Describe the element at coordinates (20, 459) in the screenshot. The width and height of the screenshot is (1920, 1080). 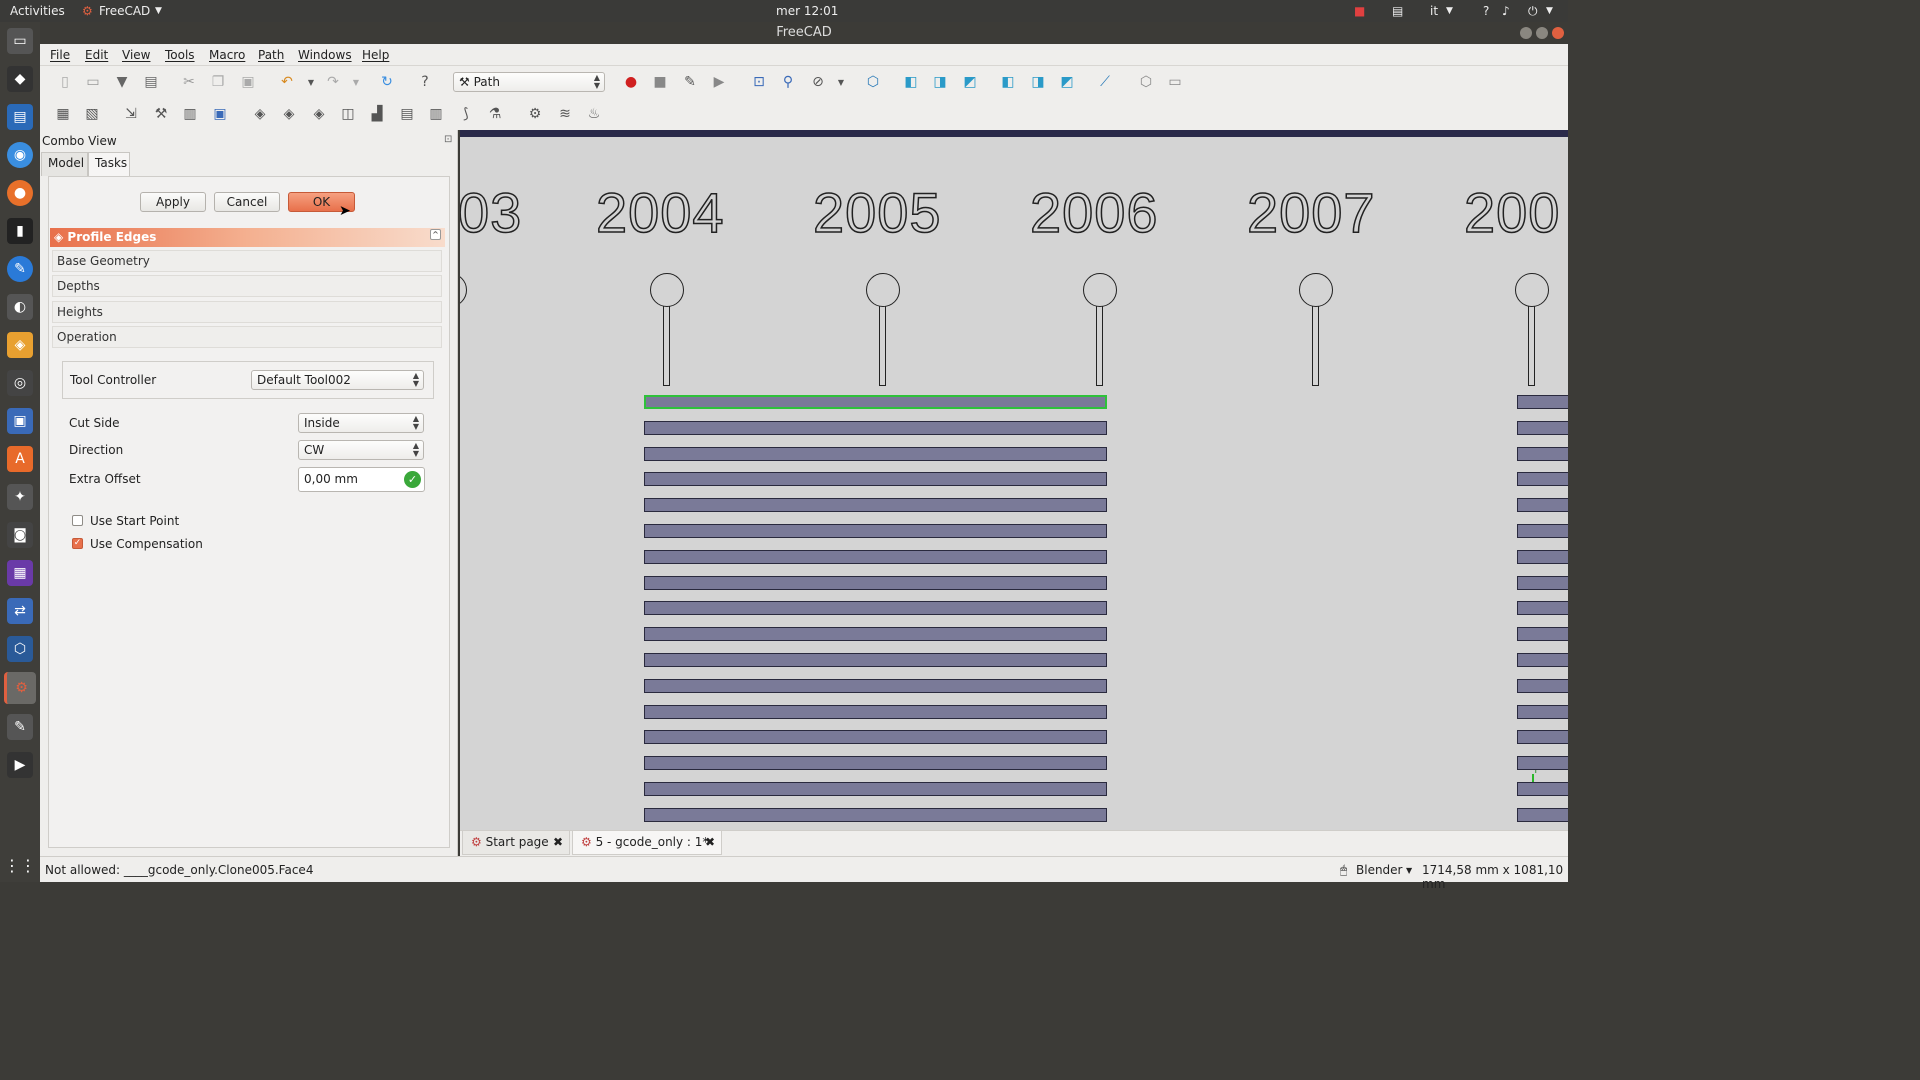
I see `software-center-icon: A` at that location.